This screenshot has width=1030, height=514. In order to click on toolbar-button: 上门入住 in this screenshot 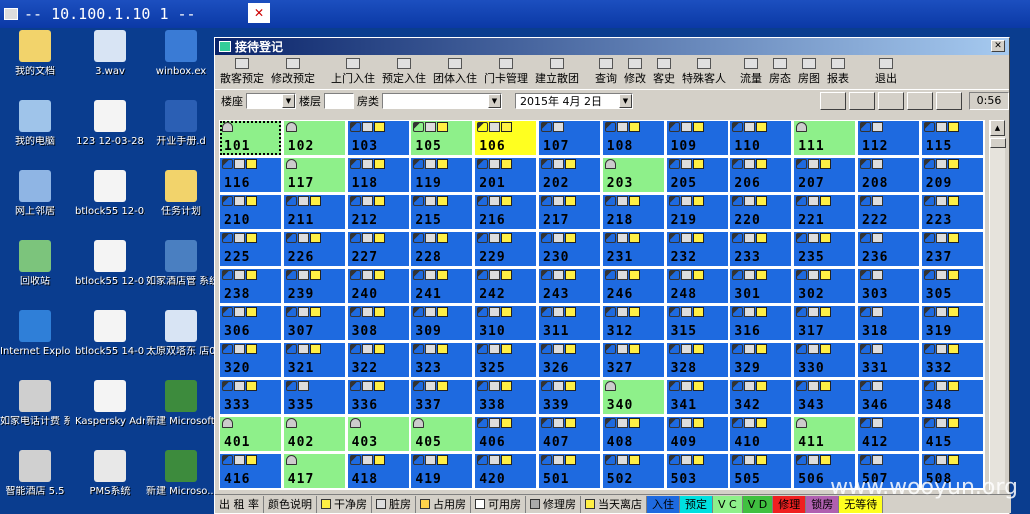, I will do `click(353, 72)`.